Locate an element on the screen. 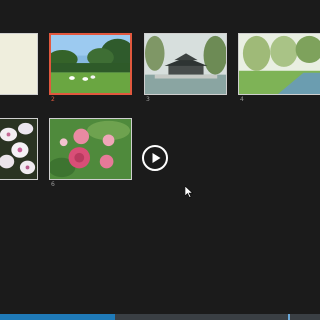 This screenshot has width=320, height=320. thumbnail-number-3: 3 is located at coordinates (148, 99).